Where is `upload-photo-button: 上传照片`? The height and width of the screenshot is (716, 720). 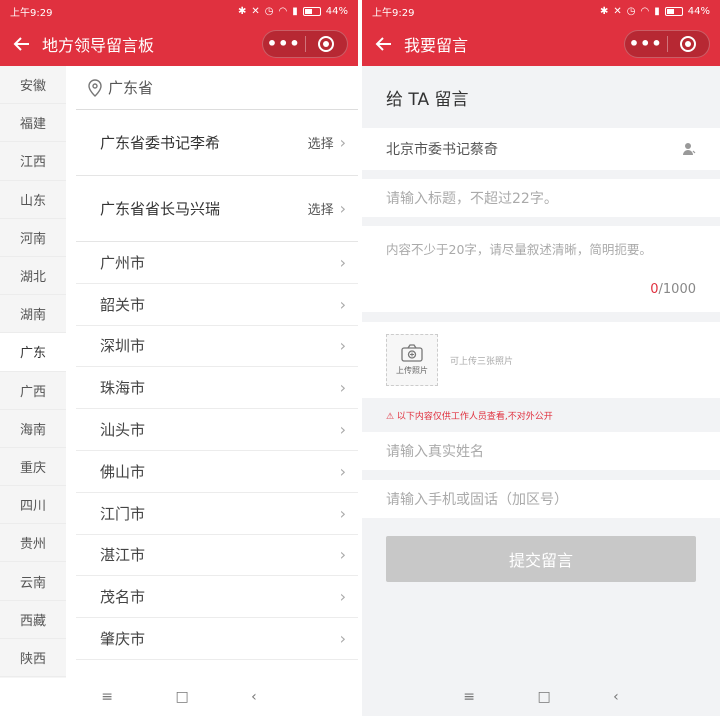 upload-photo-button: 上传照片 is located at coordinates (412, 360).